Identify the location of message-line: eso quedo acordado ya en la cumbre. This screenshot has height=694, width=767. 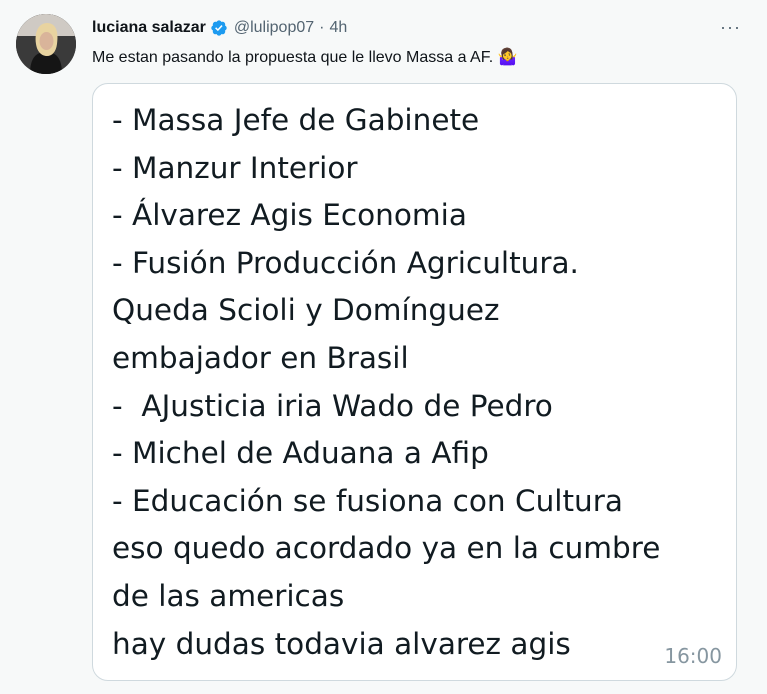
(386, 548).